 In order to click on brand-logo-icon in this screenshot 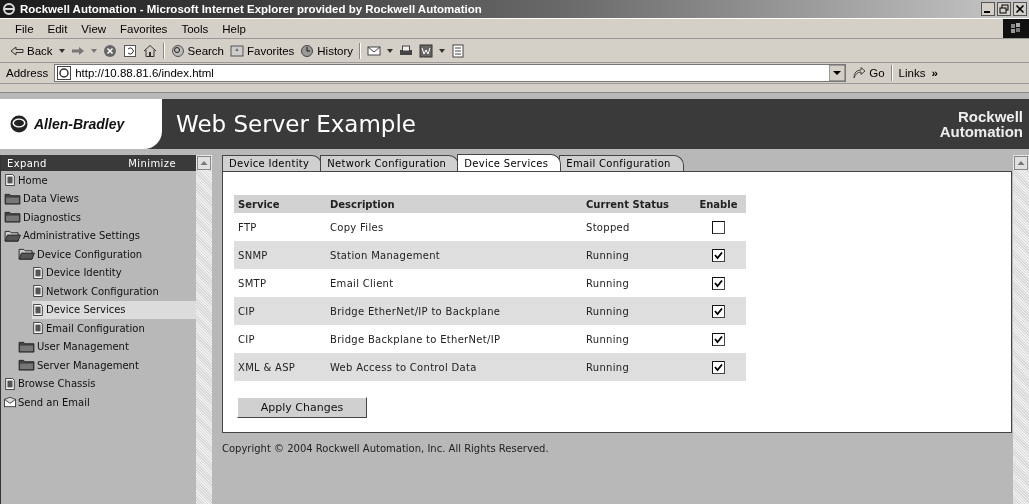, I will do `click(19, 124)`.